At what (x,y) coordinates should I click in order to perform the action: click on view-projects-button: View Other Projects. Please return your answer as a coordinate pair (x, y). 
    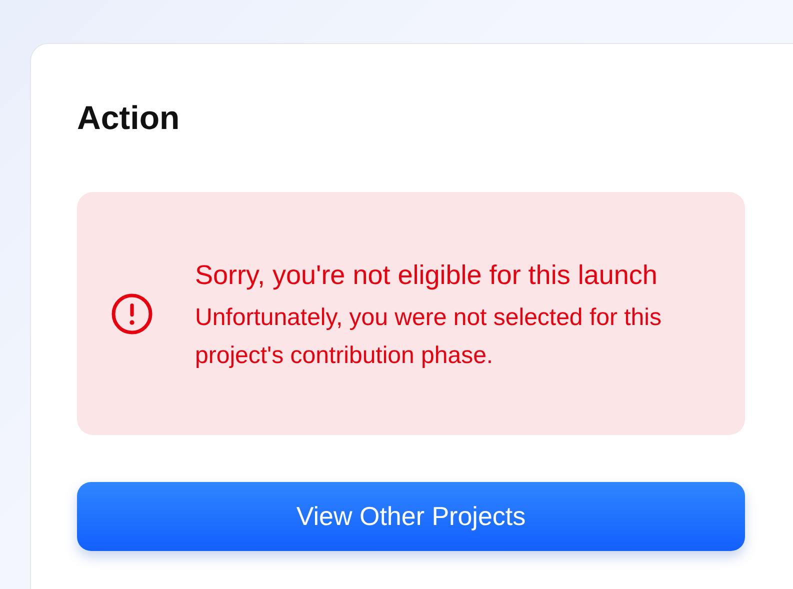
    Looking at the image, I should click on (411, 516).